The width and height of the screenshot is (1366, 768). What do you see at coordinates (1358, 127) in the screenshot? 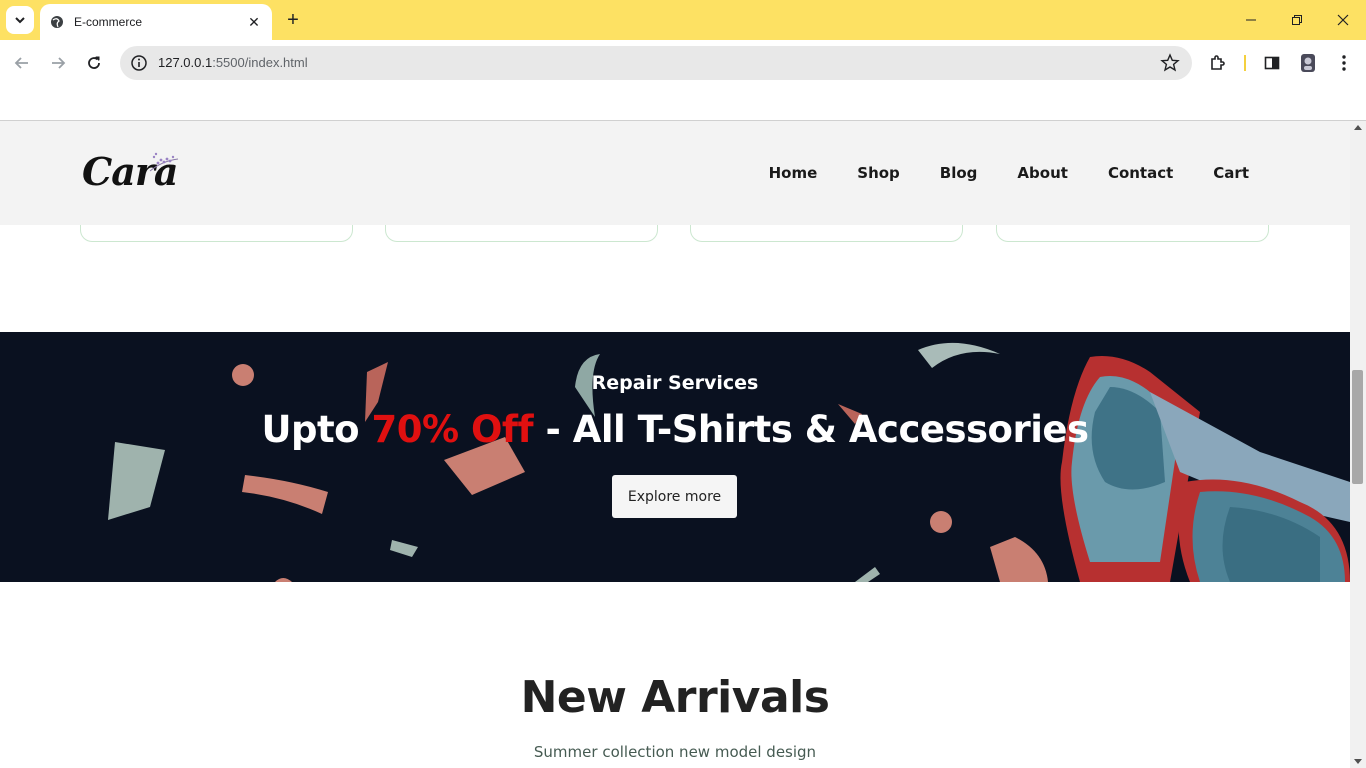
I see `scroll-up-arrow` at bounding box center [1358, 127].